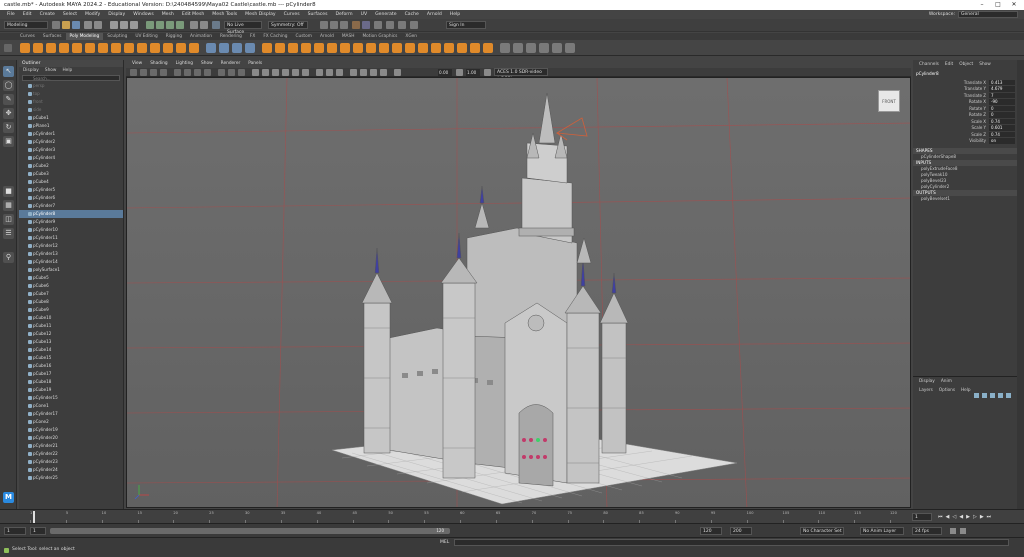 Image resolution: width=1024 pixels, height=557 pixels. What do you see at coordinates (71, 366) in the screenshot?
I see `outliner-item: pCube16` at bounding box center [71, 366].